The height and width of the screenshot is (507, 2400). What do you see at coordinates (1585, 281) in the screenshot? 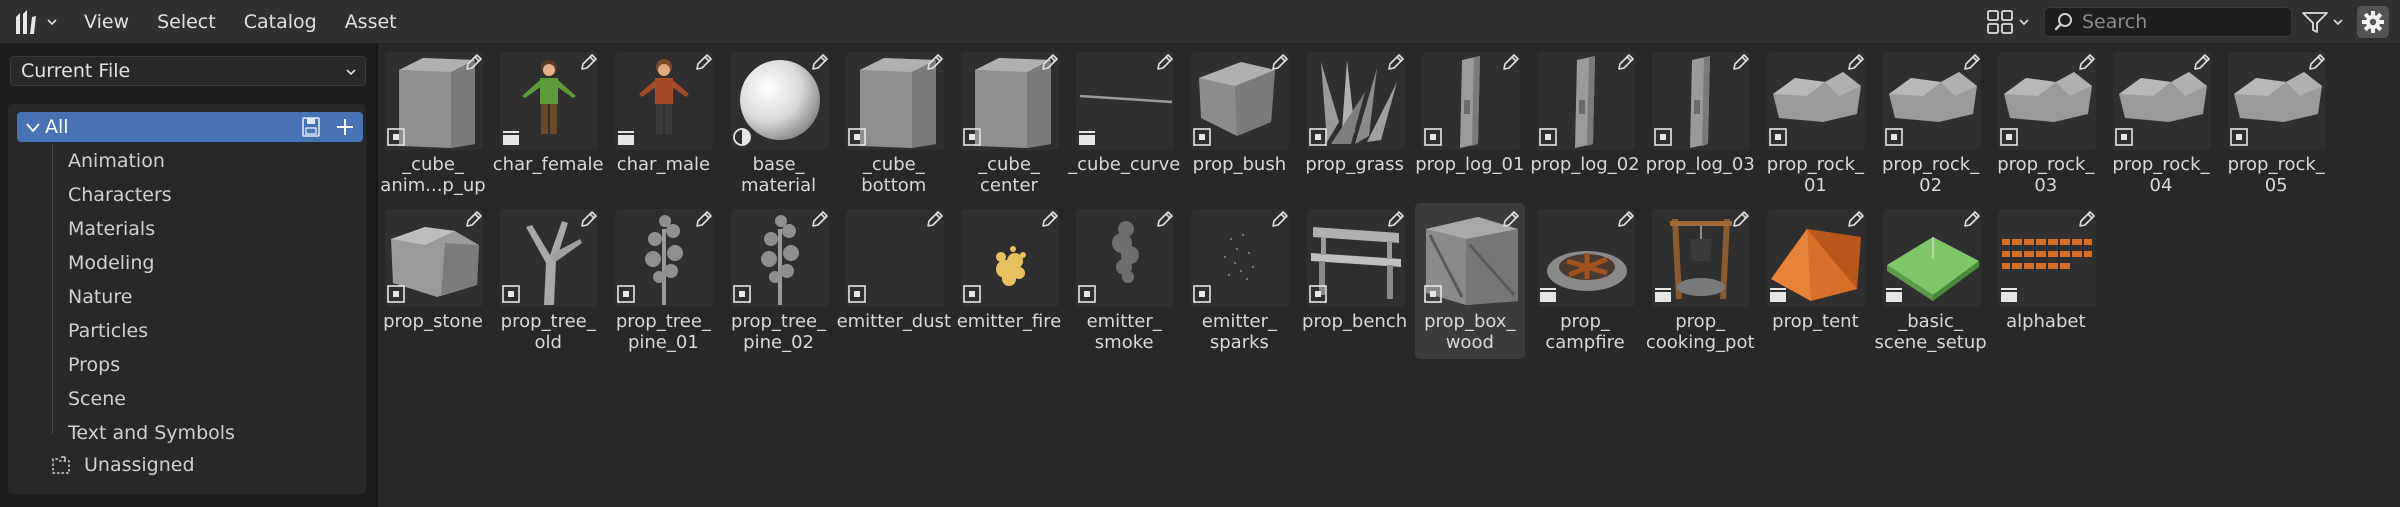
I see `asset-tile: prop_ campfire` at bounding box center [1585, 281].